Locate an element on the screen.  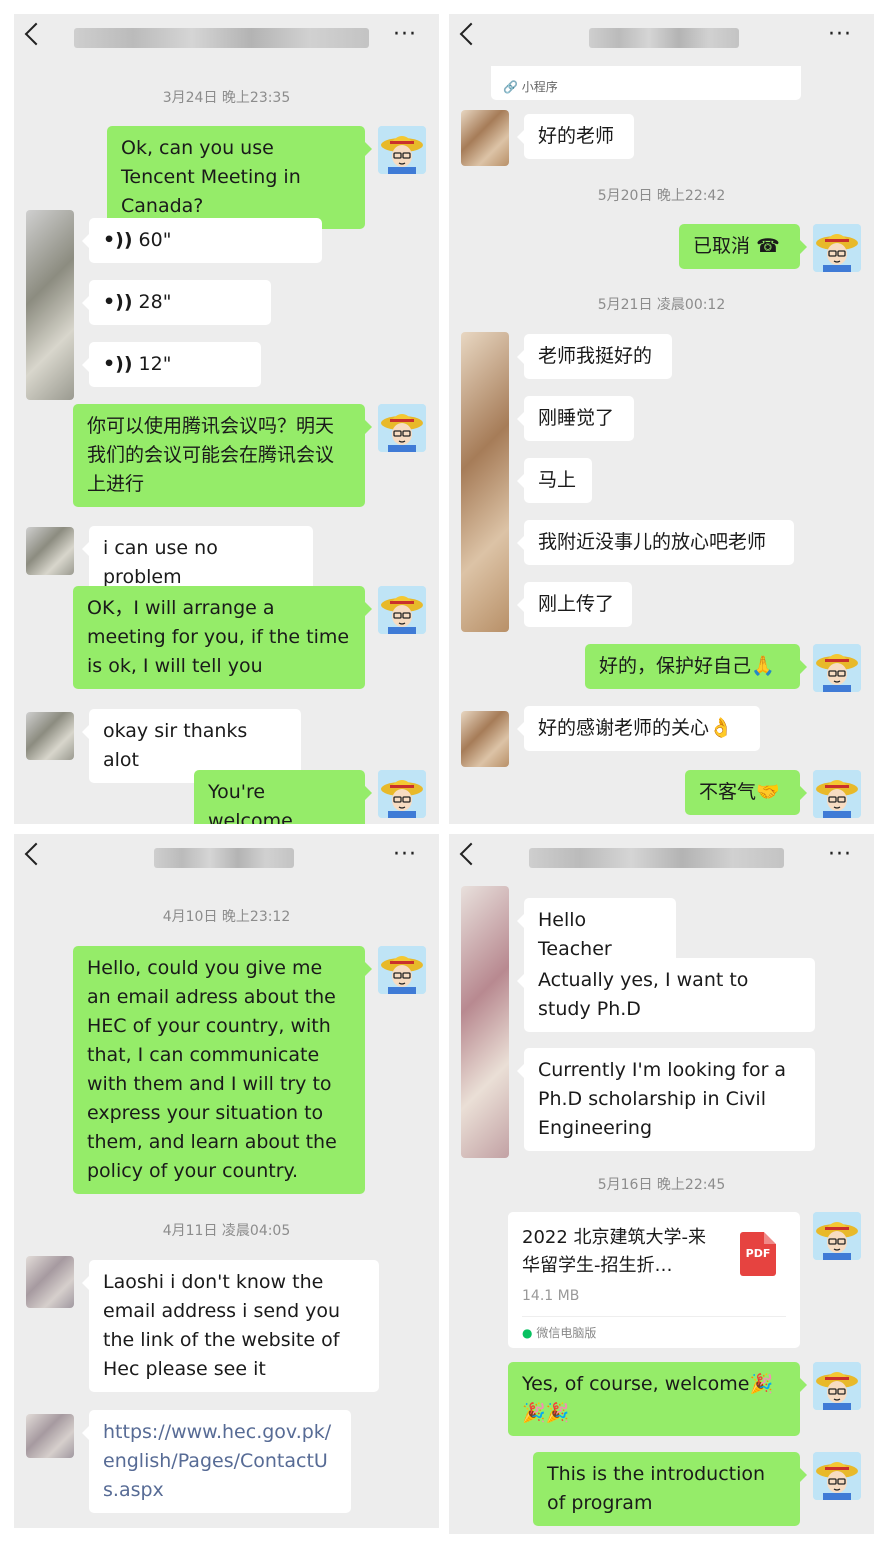
message-bubble-in: 好的老师 is located at coordinates (575, 136).